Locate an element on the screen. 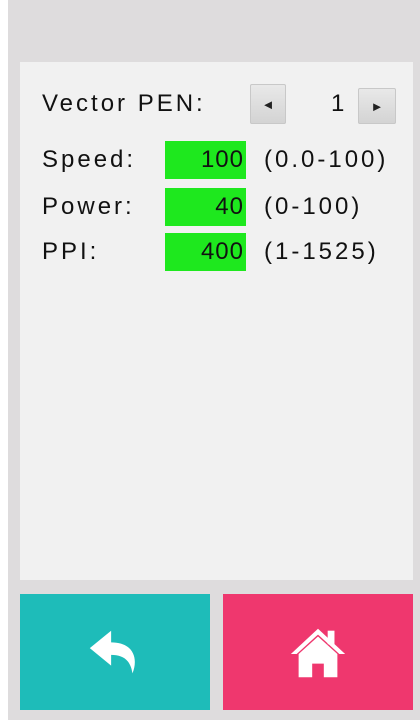  pen-prev-button: ◄ is located at coordinates (268, 104).